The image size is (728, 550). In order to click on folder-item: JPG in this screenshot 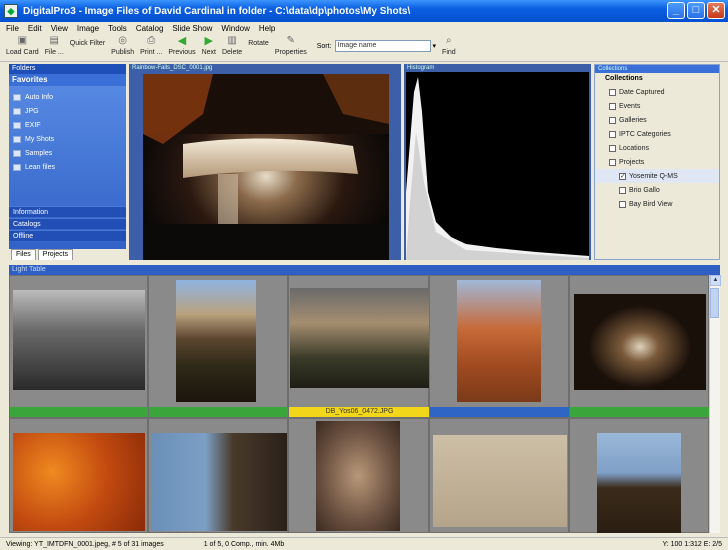, I will do `click(67, 111)`.